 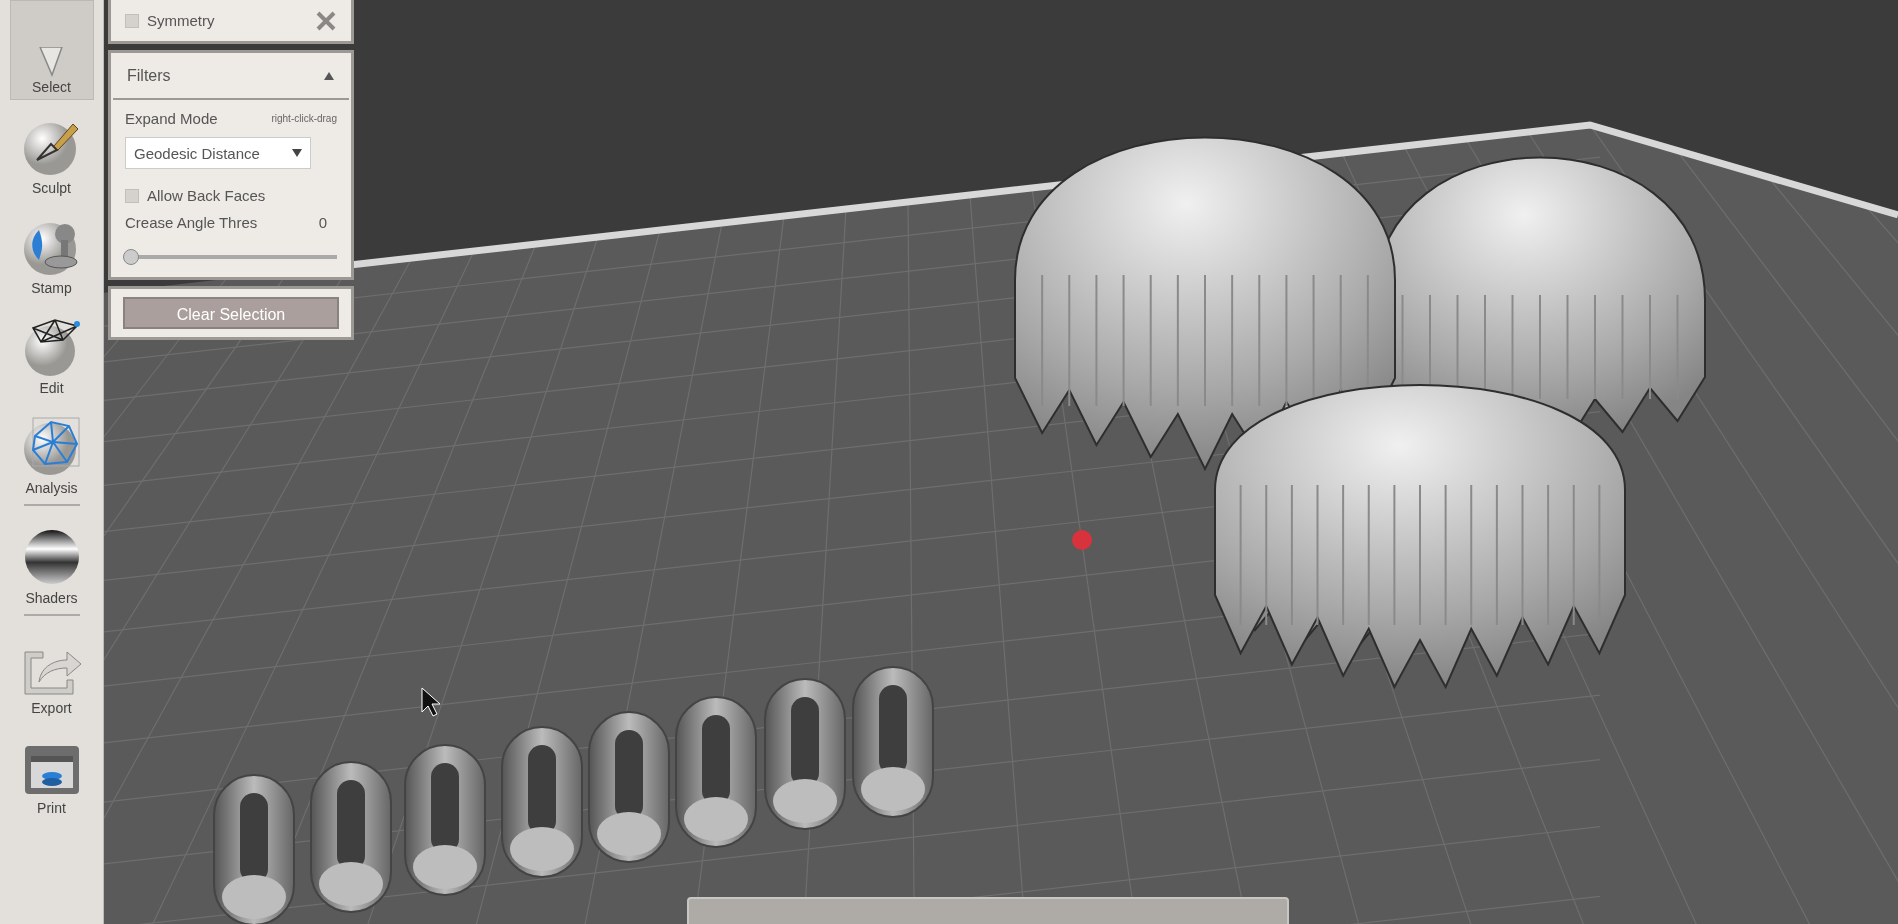 What do you see at coordinates (51, 770) in the screenshot?
I see `tool-button: Print` at bounding box center [51, 770].